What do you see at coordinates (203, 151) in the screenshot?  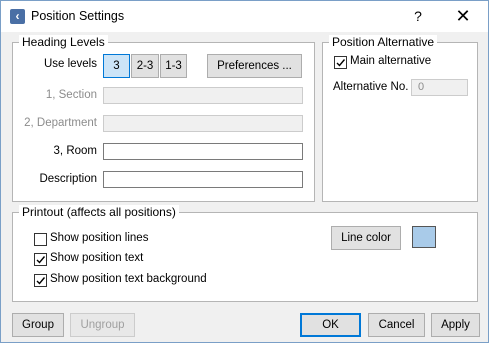 I see `room-field` at bounding box center [203, 151].